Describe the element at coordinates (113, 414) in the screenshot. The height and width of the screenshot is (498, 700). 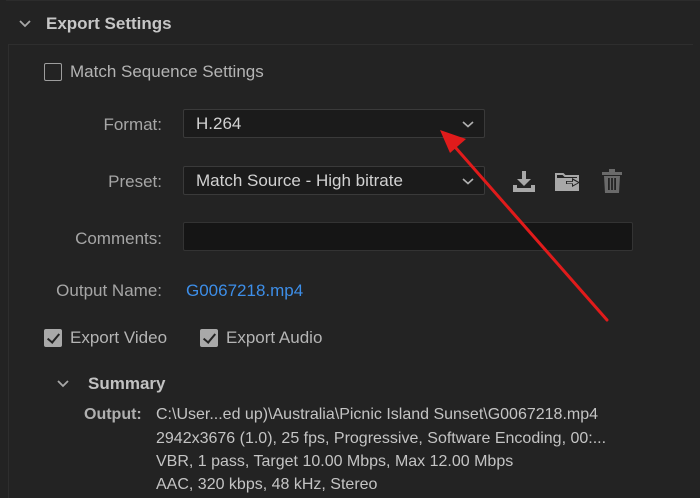
I see `summary-output-label: Output:` at that location.